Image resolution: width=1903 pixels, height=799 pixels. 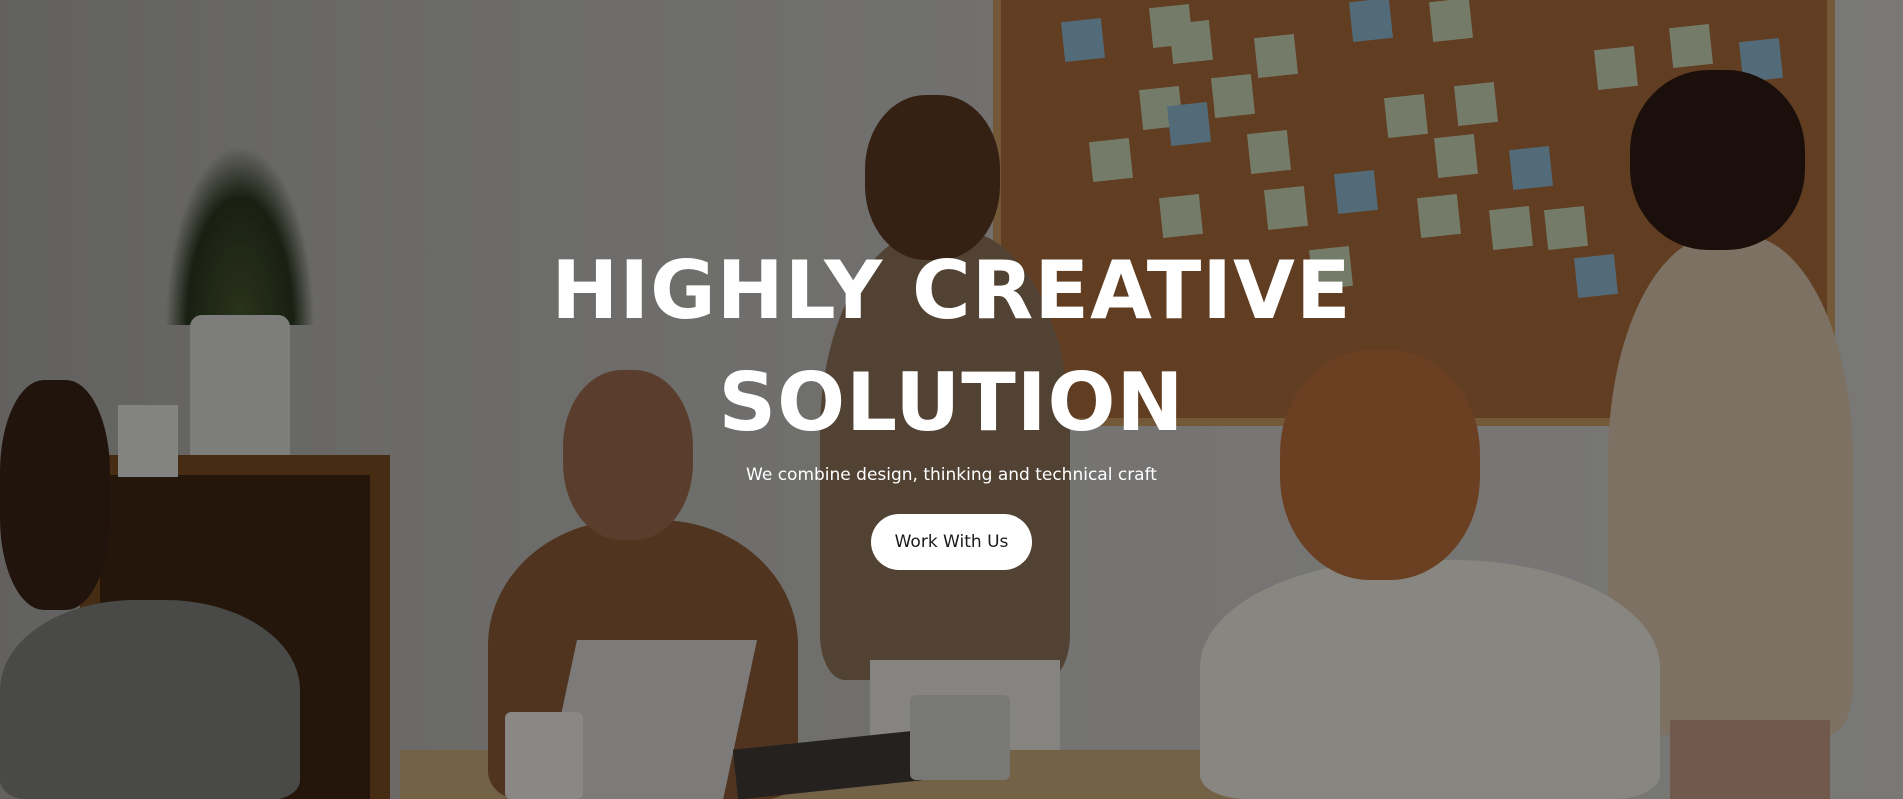 What do you see at coordinates (951, 290) in the screenshot?
I see `hero-title-line: HIGHLY CREATIVE` at bounding box center [951, 290].